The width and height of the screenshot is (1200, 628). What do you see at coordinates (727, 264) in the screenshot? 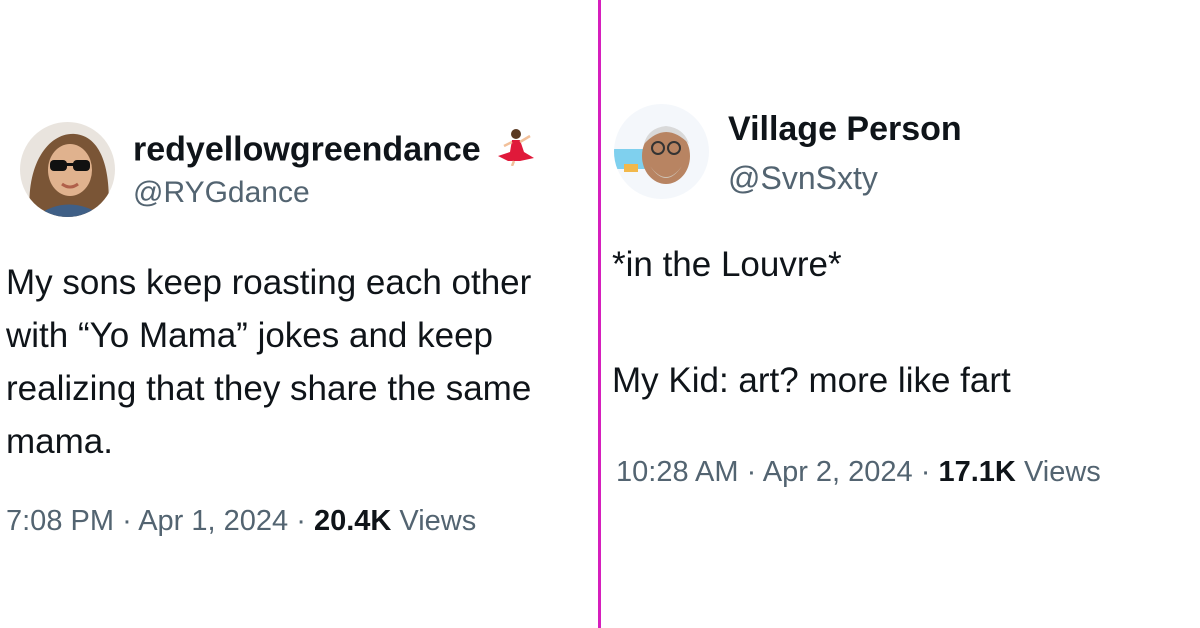
I see `tweet-text-line-1: *in the Louvre*` at bounding box center [727, 264].